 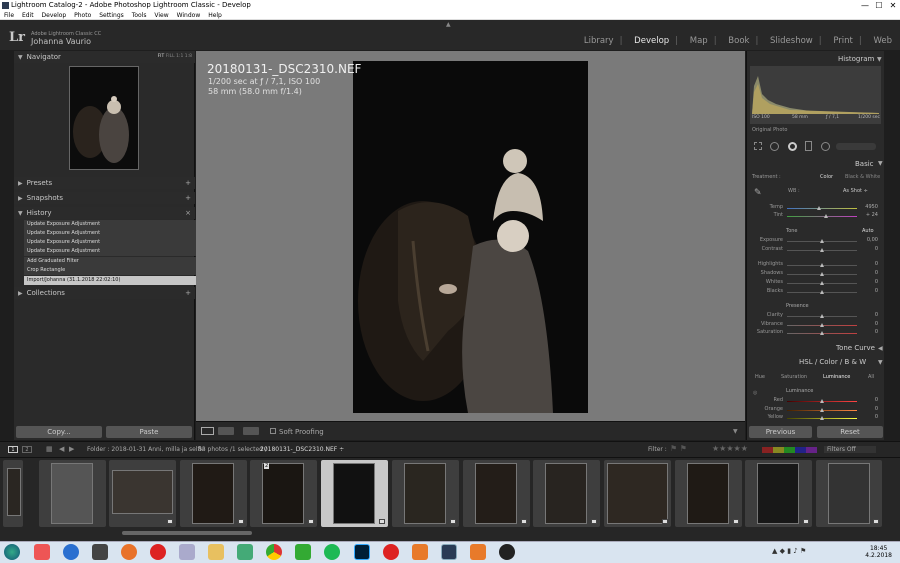 What do you see at coordinates (862, 177) in the screenshot?
I see `treatment-bw: Black & White` at bounding box center [862, 177].